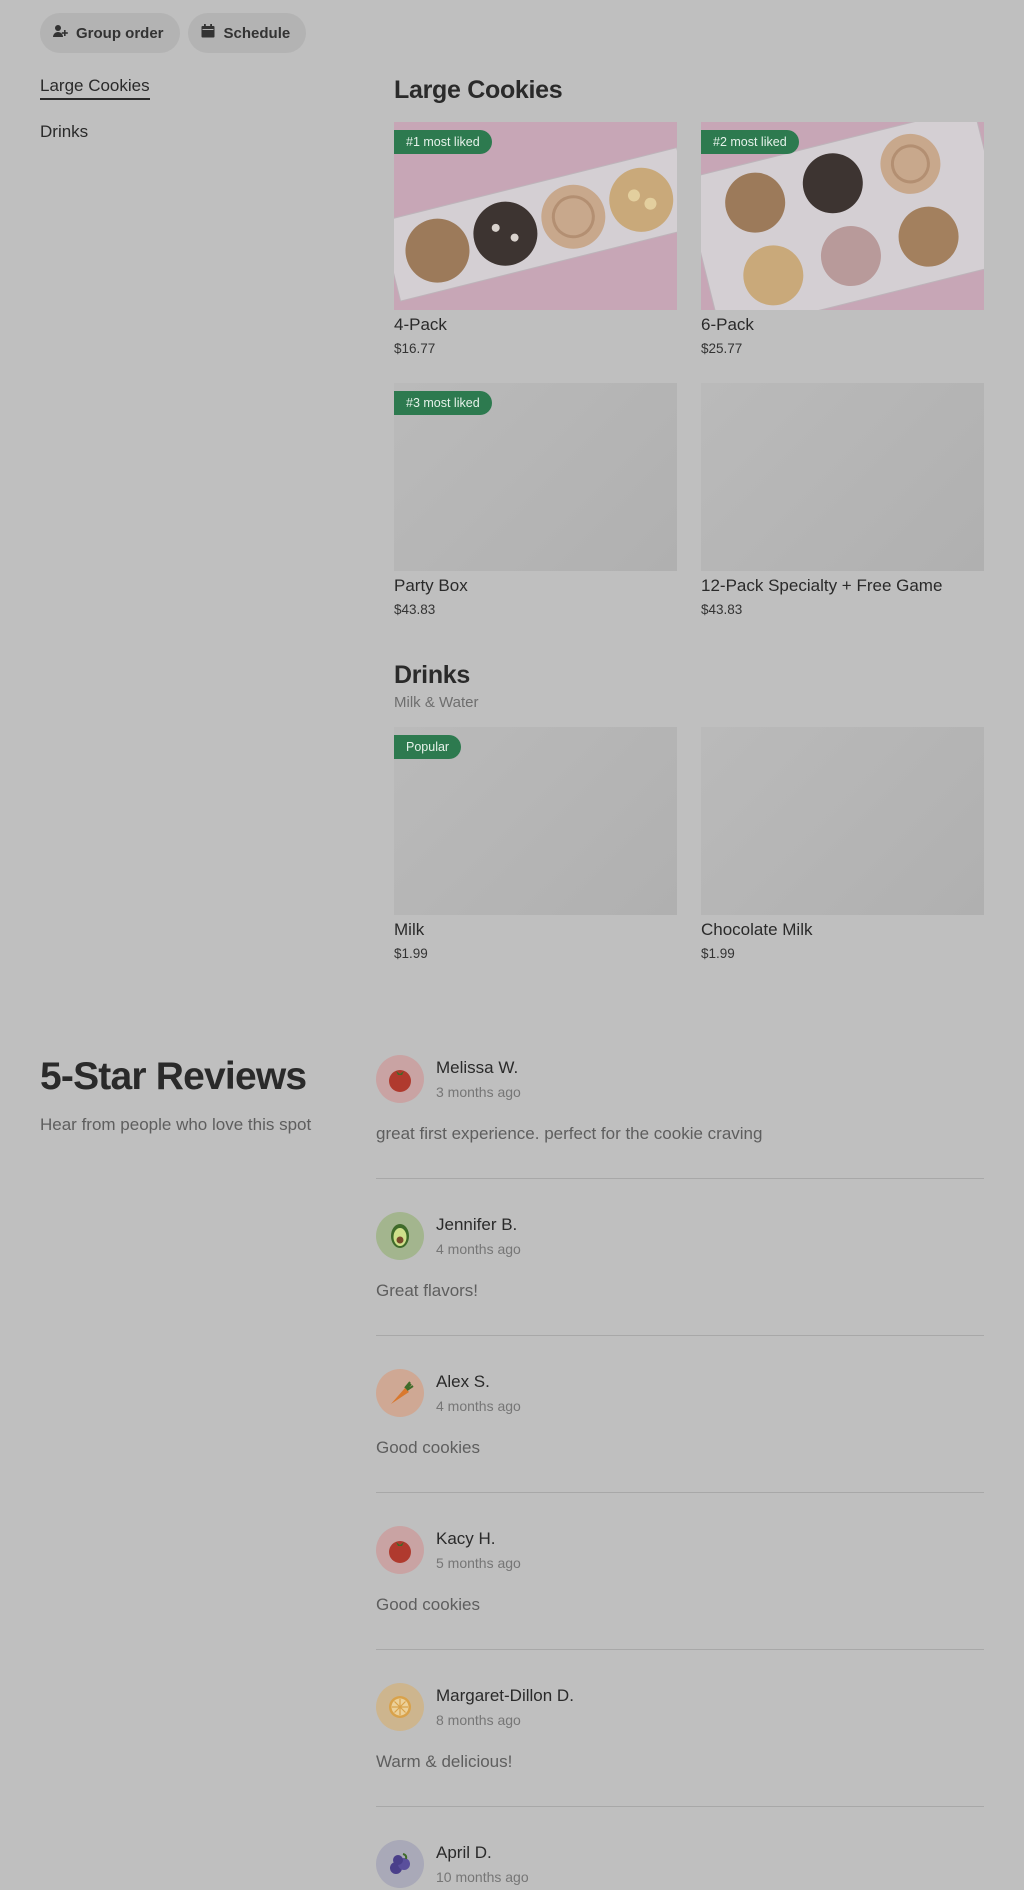  What do you see at coordinates (464, 1852) in the screenshot?
I see `reviewer-name: April D.` at bounding box center [464, 1852].